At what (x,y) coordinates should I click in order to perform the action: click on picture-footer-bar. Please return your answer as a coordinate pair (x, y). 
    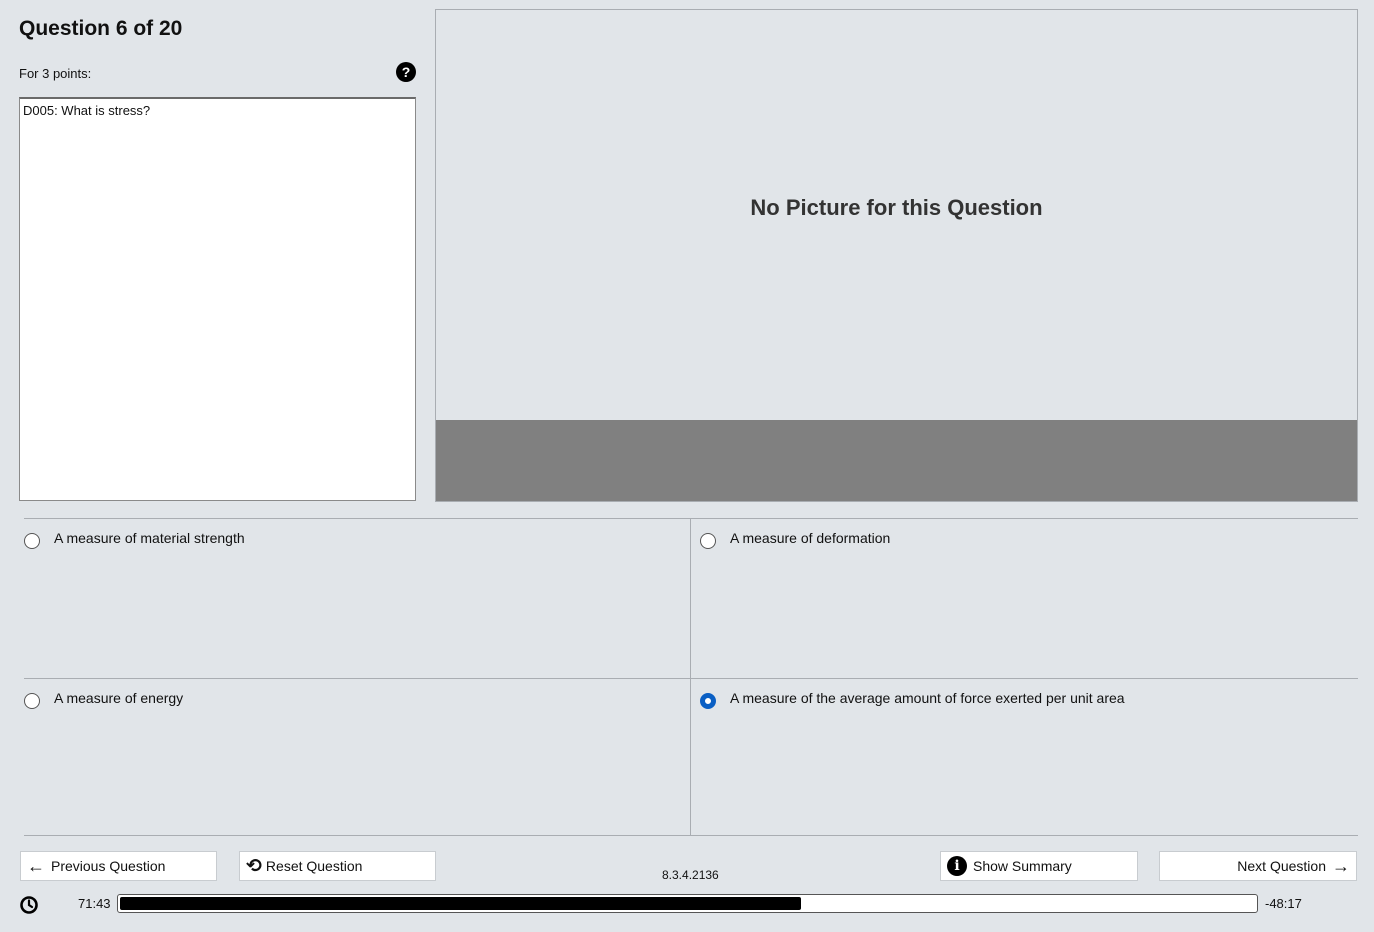
    Looking at the image, I should click on (896, 460).